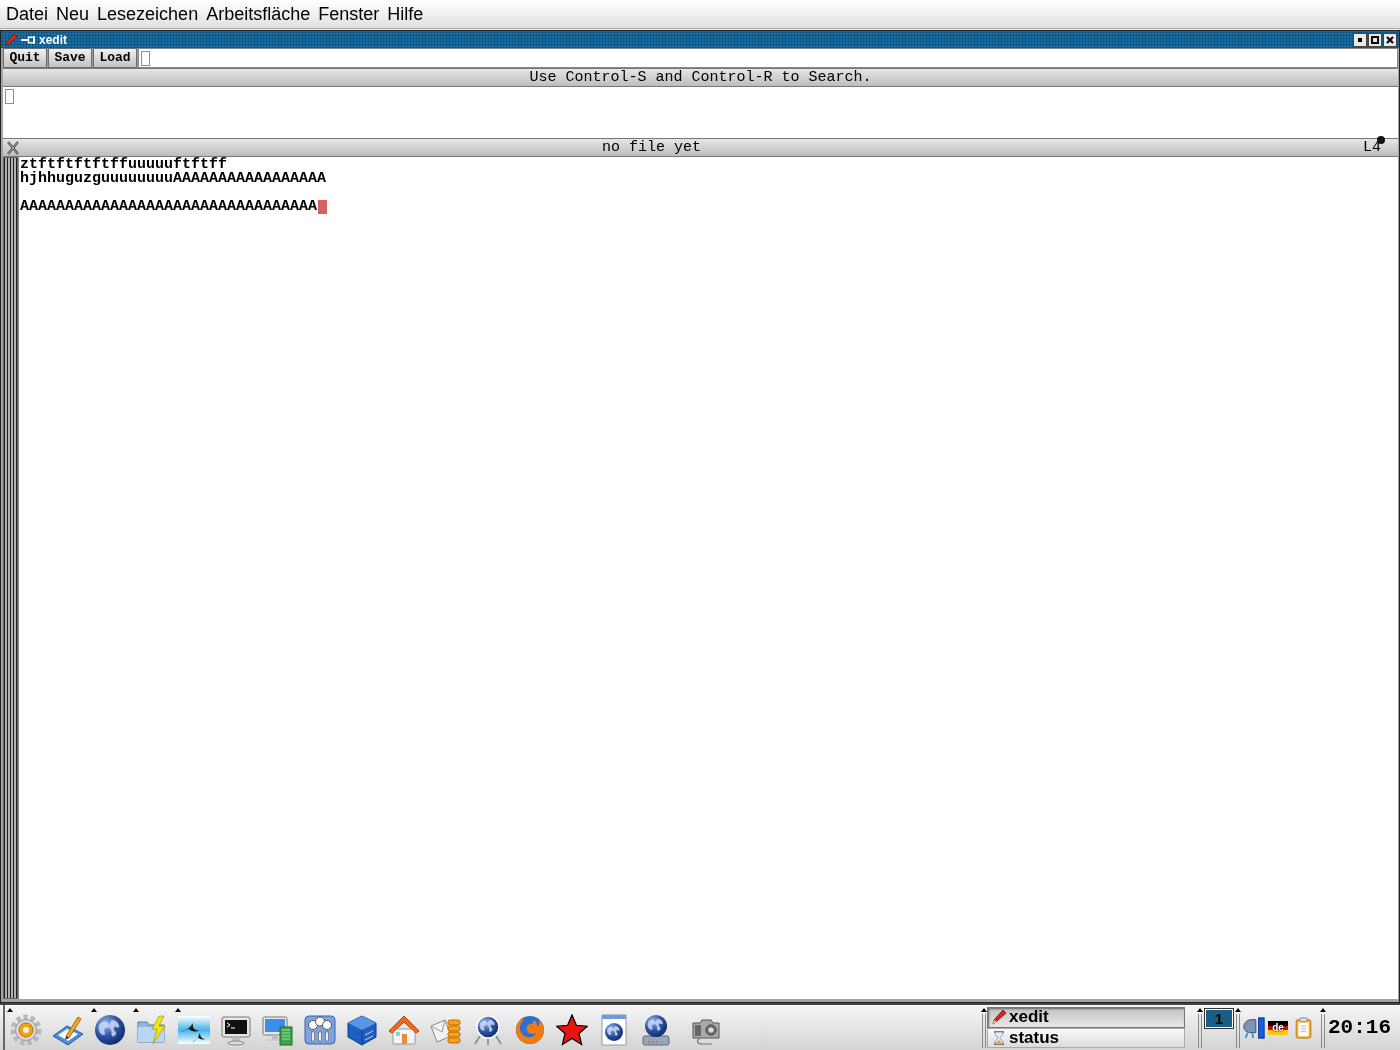  Describe the element at coordinates (26, 1029) in the screenshot. I see `gear-icon` at that location.